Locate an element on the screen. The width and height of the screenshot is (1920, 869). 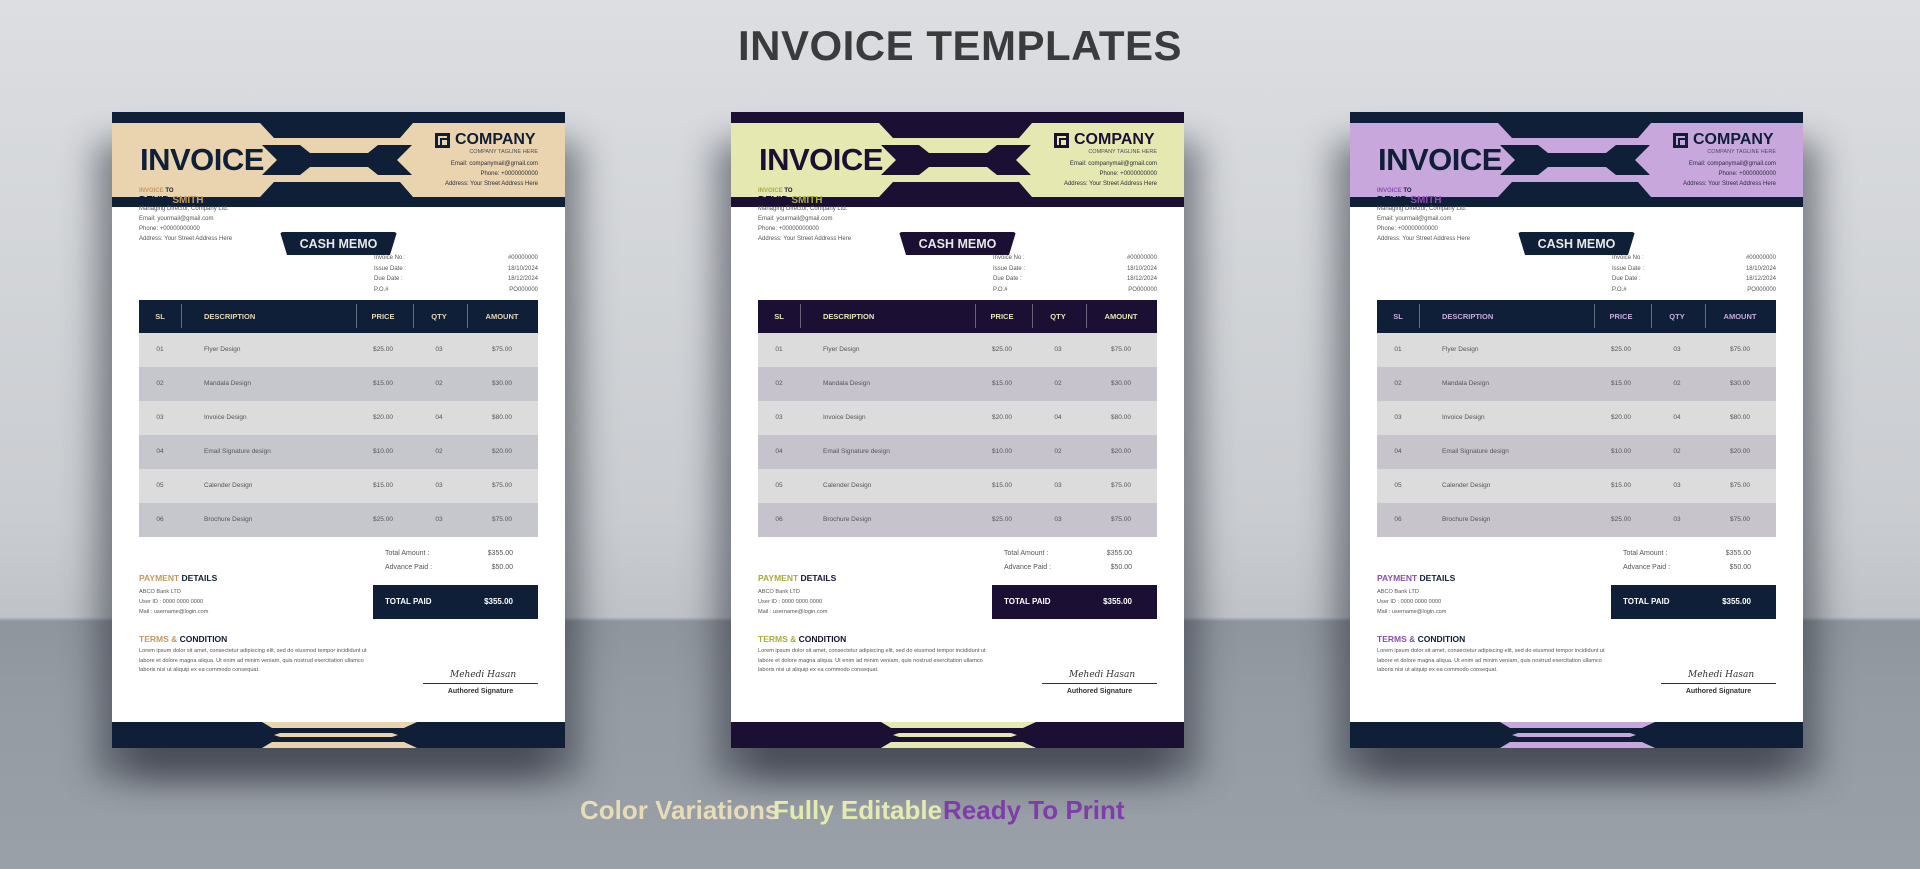
client-last-name: SMITH is located at coordinates (186, 200).